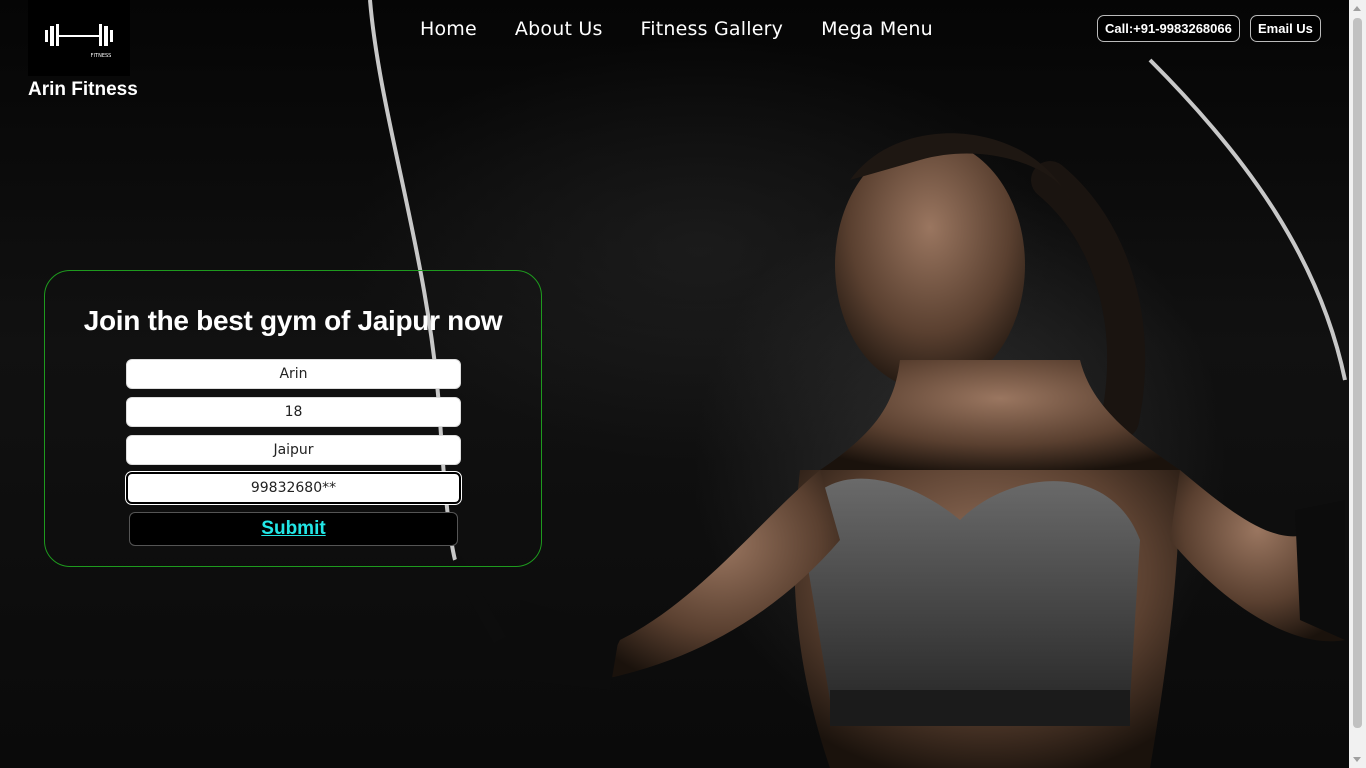 The image size is (1366, 768). Describe the element at coordinates (1357, 373) in the screenshot. I see `scrollbar-thumb` at that location.